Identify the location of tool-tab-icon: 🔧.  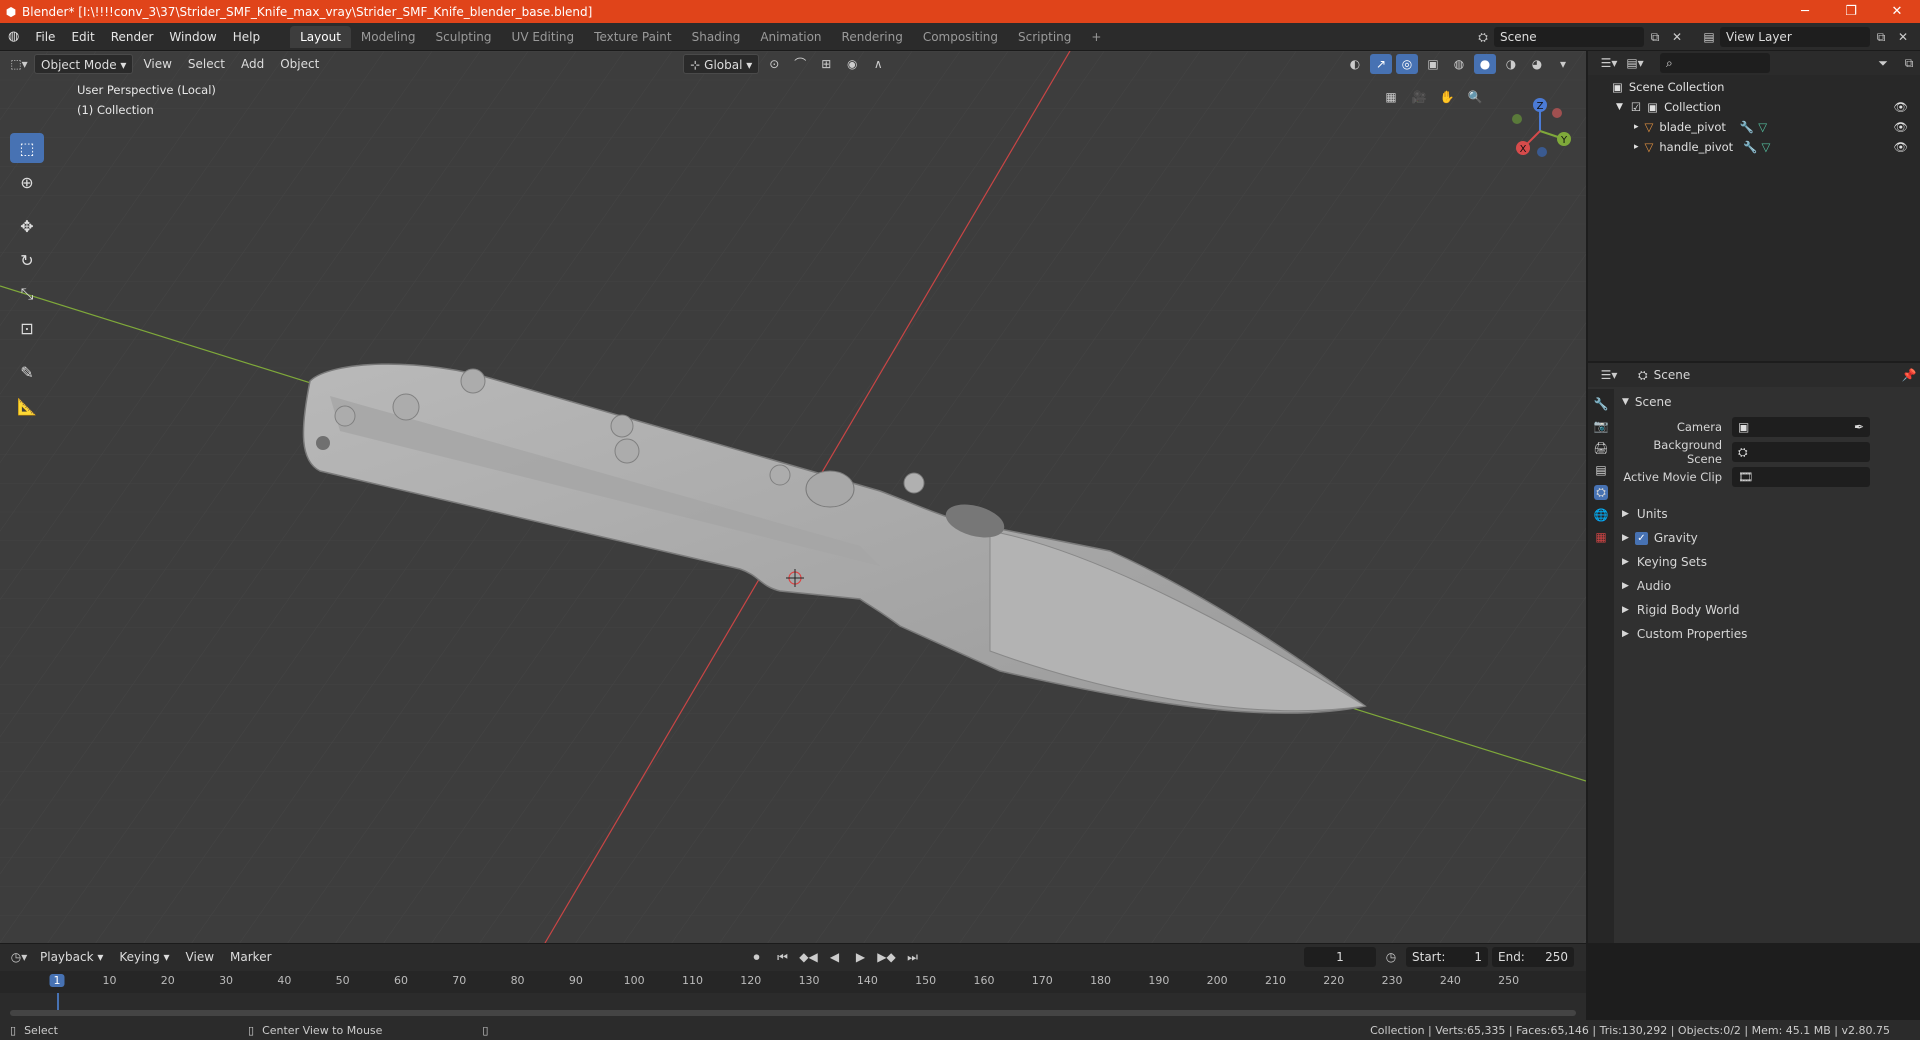
(1601, 404).